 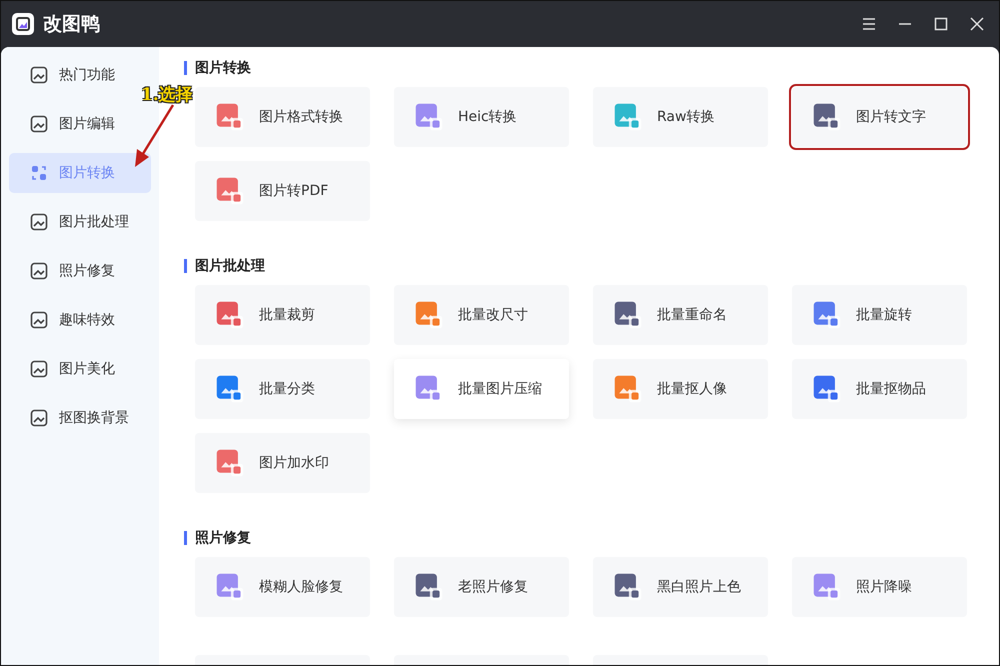 What do you see at coordinates (80, 418) in the screenshot?
I see `sidebar-item: 抠图换背景` at bounding box center [80, 418].